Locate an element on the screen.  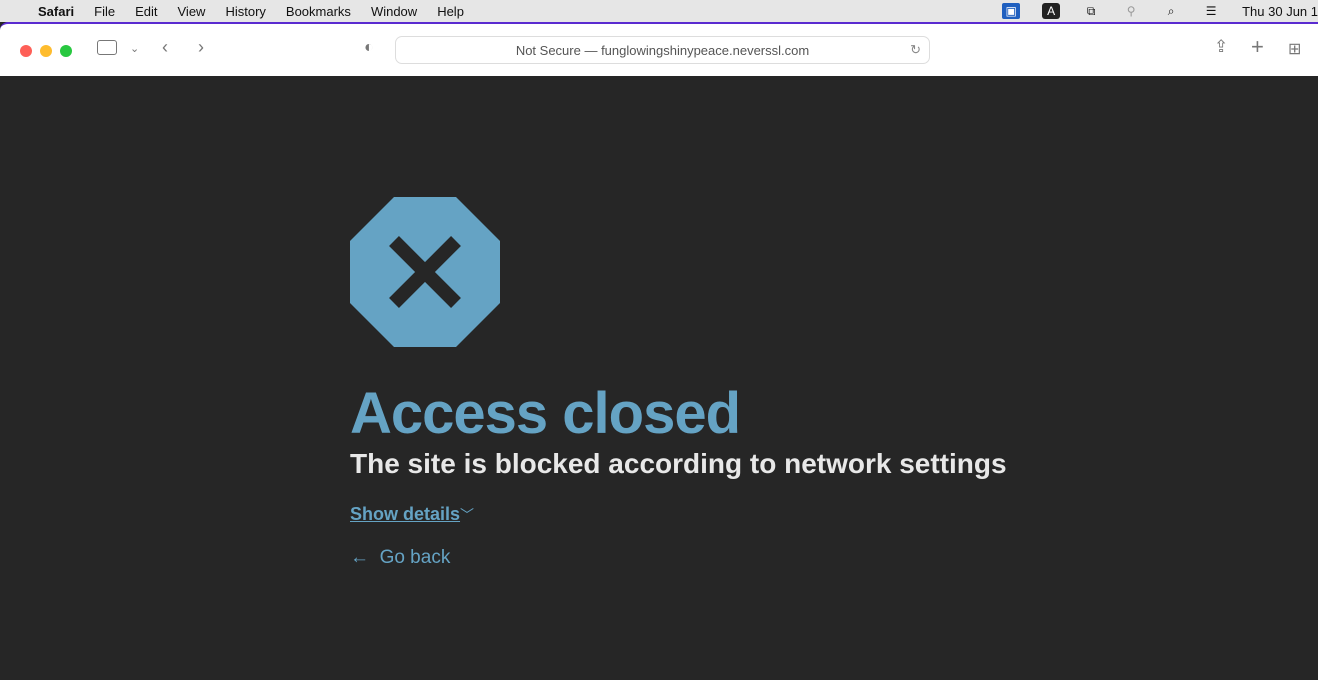
blocked-octagon-icon is located at coordinates (425, 272).